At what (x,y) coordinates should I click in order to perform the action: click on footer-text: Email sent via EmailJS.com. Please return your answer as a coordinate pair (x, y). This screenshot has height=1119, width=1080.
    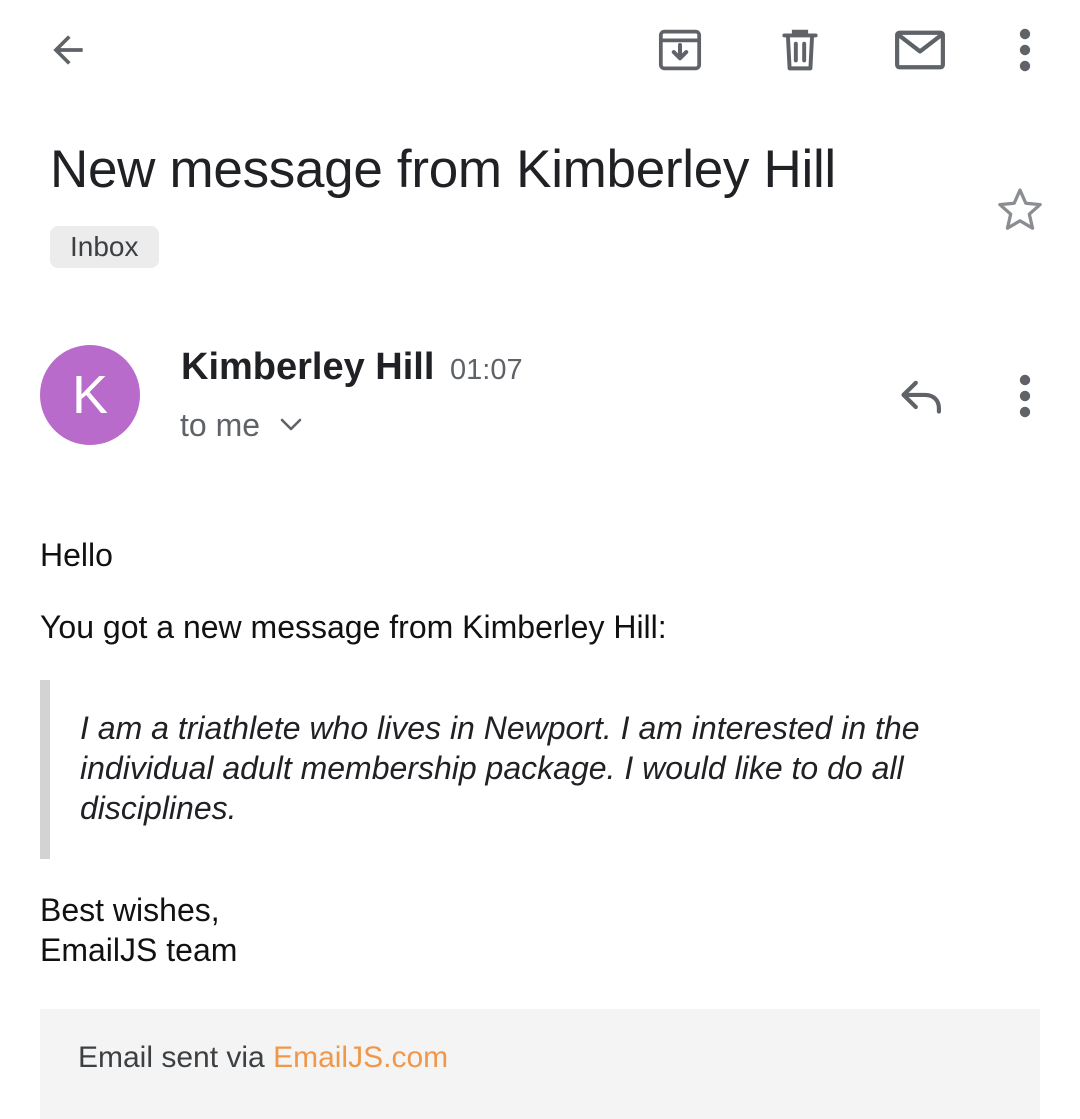
    Looking at the image, I should click on (263, 1058).